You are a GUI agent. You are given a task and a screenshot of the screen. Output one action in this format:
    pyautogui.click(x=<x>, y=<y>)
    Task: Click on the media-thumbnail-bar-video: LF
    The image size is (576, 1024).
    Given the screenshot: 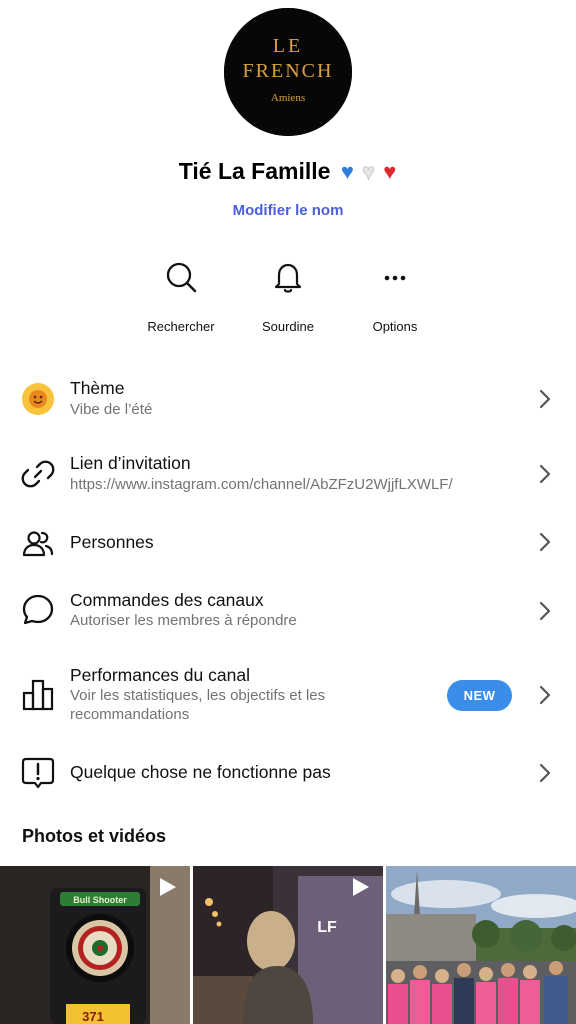 What is the action you would take?
    pyautogui.click(x=288, y=945)
    